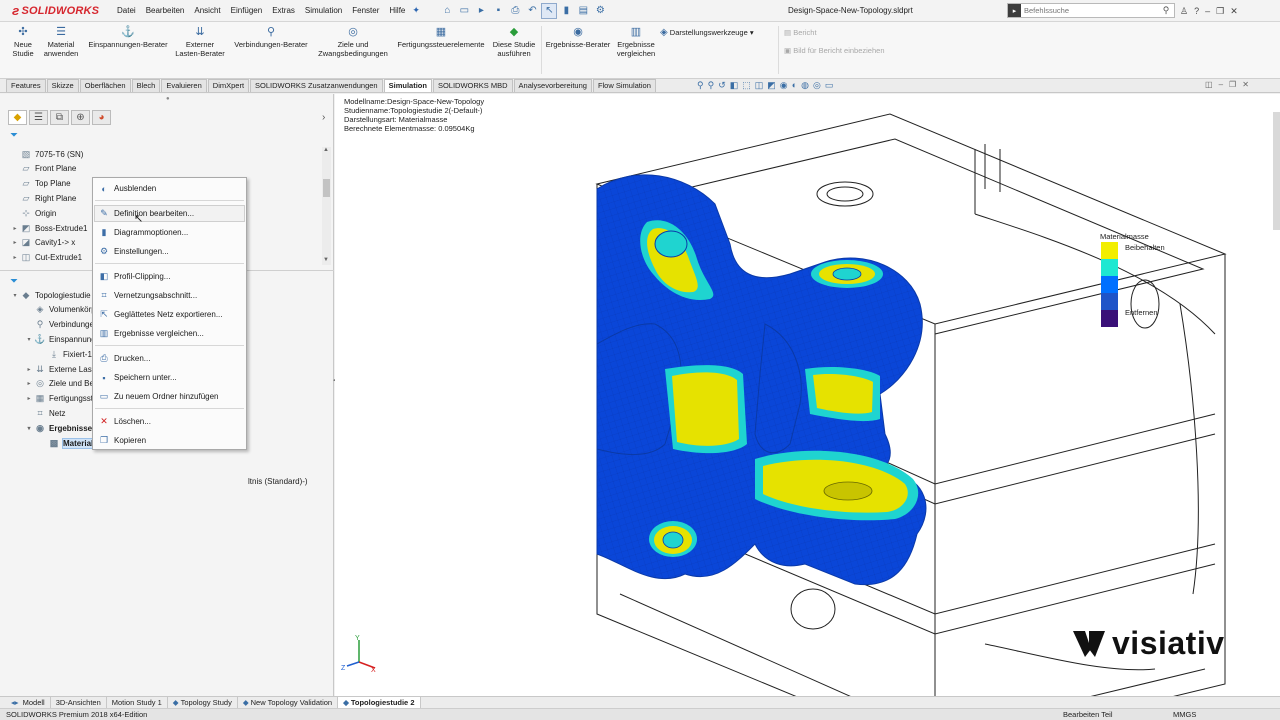 The height and width of the screenshot is (720, 1280). I want to click on user-icon: ♙, so click(1184, 11).